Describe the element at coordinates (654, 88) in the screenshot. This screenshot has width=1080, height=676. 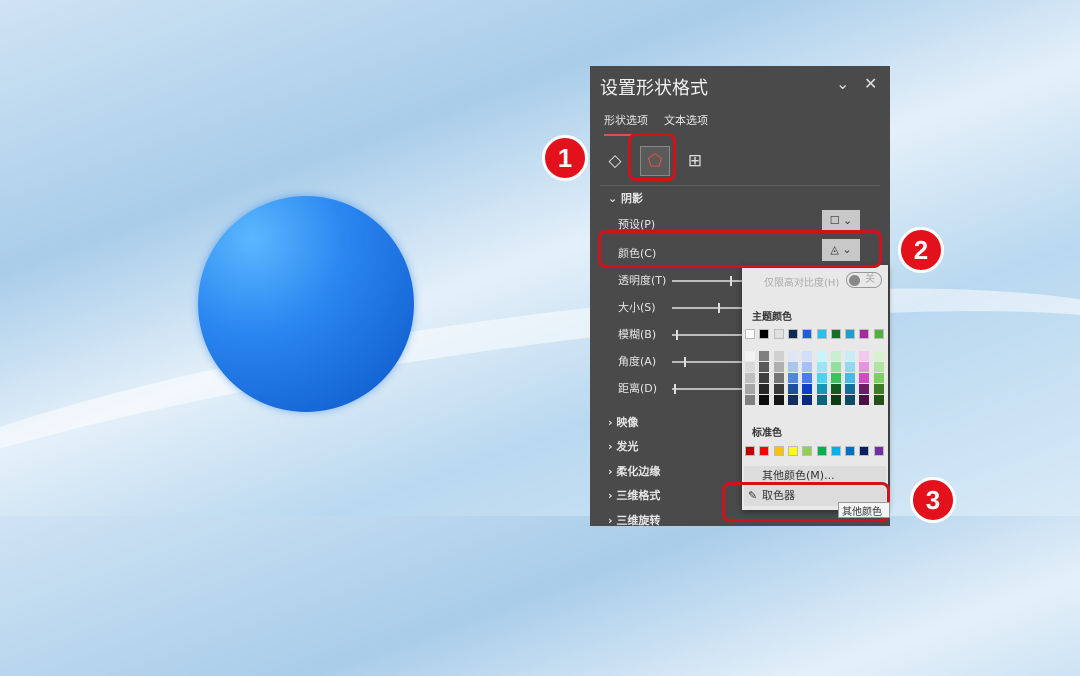
I see `pane-title: 设置形状格式` at that location.